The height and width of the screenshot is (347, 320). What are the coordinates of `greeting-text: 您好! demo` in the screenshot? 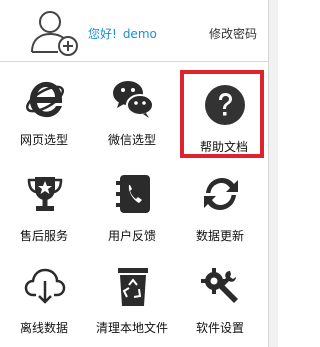 It's located at (122, 33).